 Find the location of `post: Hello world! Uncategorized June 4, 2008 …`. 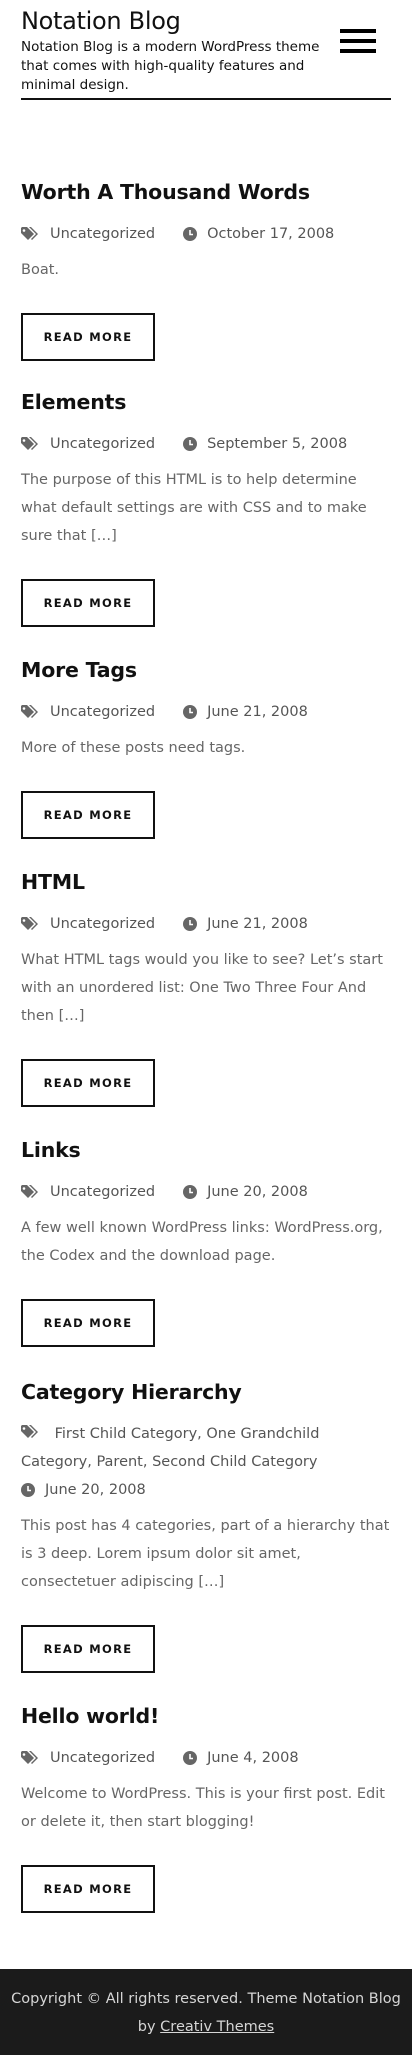

post: Hello world! Uncategorized June 4, 2008 … is located at coordinates (206, 1807).